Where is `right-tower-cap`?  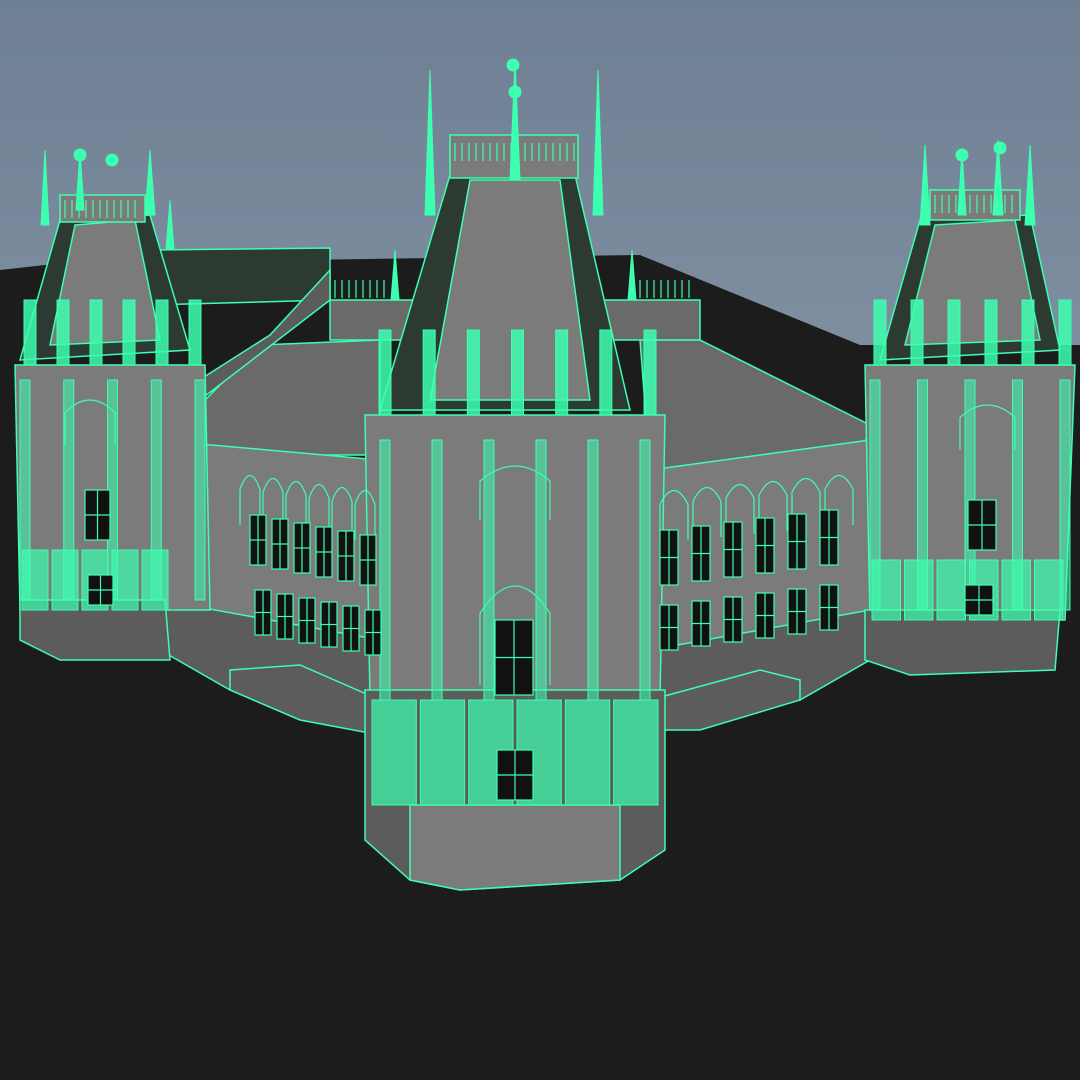
right-tower-cap is located at coordinates (975, 205).